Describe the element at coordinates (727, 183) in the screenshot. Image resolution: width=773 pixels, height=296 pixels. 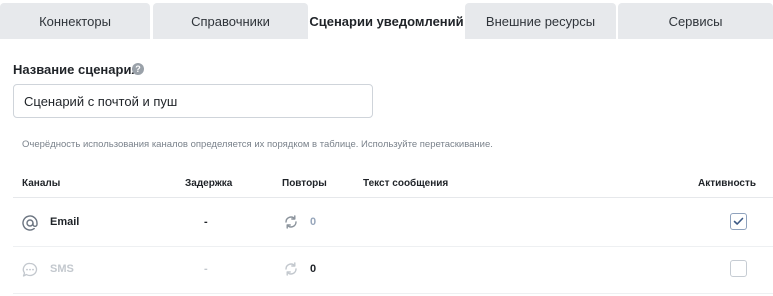
I see `column-header-active: Активность` at that location.